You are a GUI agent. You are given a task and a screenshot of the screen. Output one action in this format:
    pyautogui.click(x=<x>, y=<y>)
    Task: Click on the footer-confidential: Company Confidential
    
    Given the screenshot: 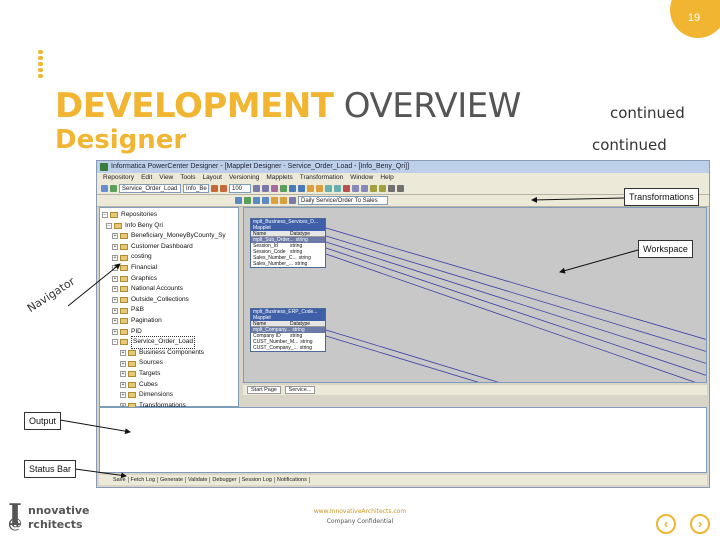 What is the action you would take?
    pyautogui.click(x=360, y=521)
    